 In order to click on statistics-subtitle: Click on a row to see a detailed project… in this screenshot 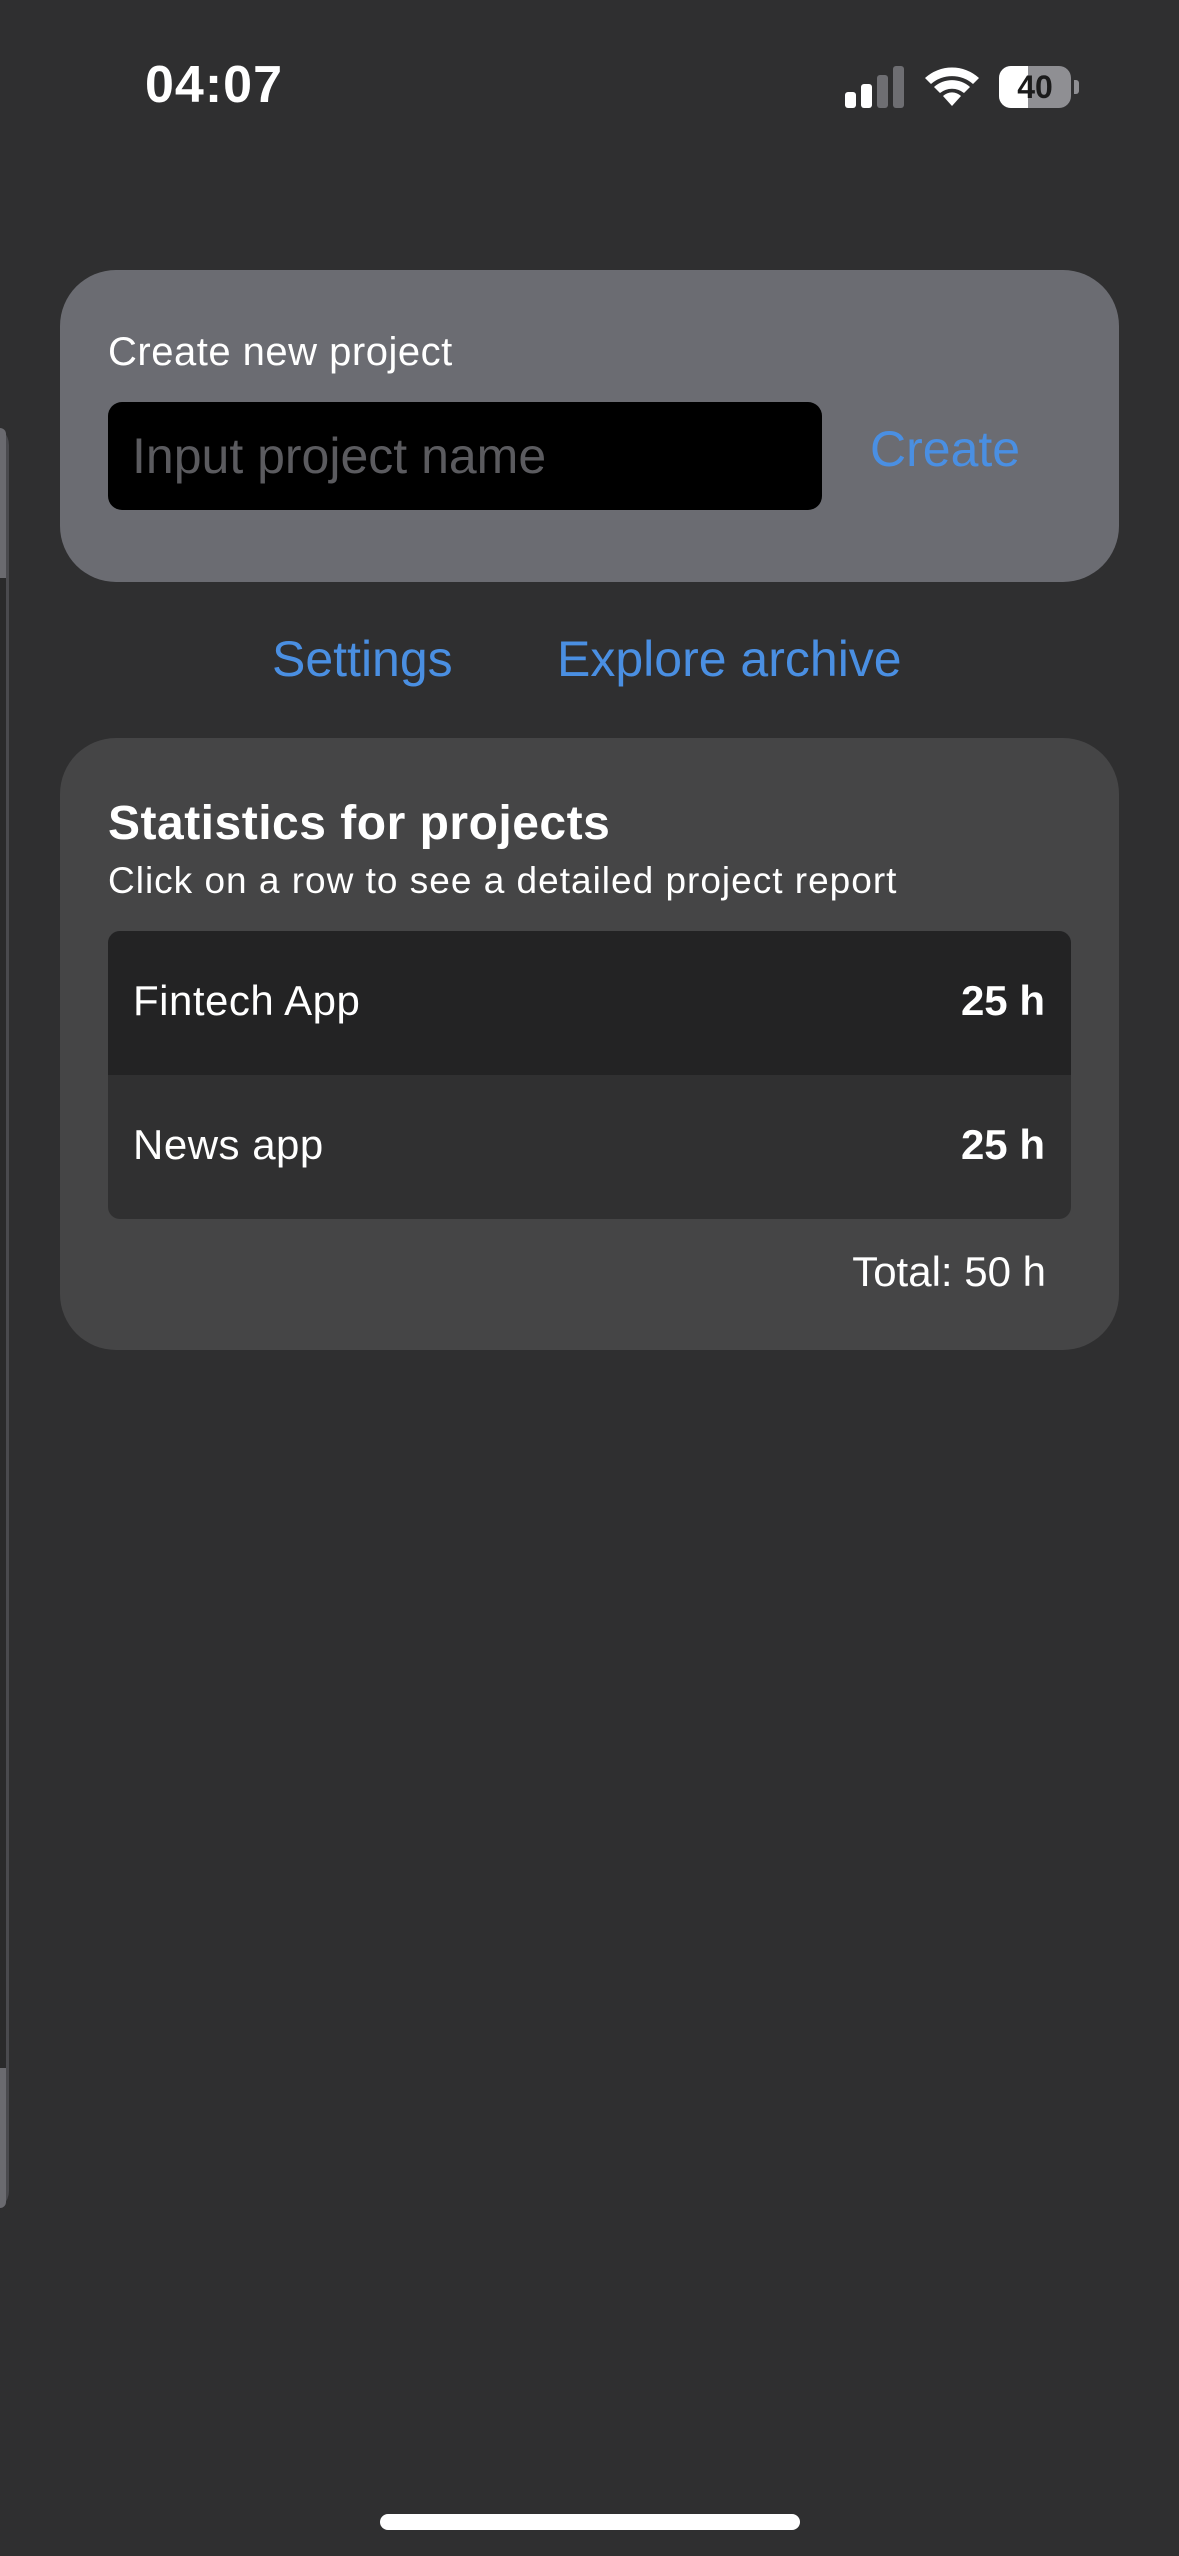, I will do `click(503, 880)`.